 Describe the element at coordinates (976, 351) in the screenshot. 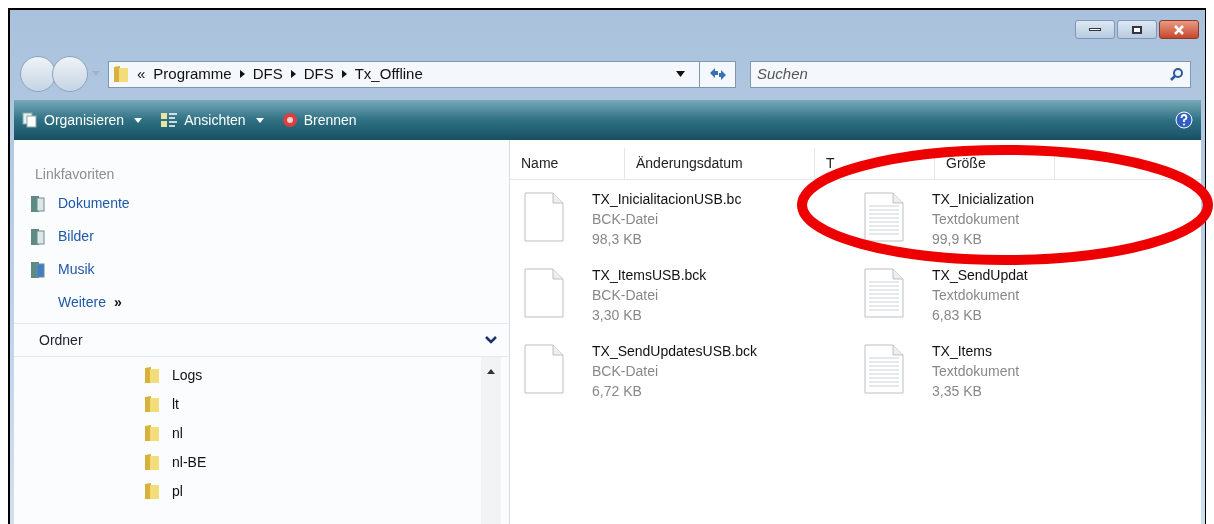

I see `file-name: TX_Items` at that location.